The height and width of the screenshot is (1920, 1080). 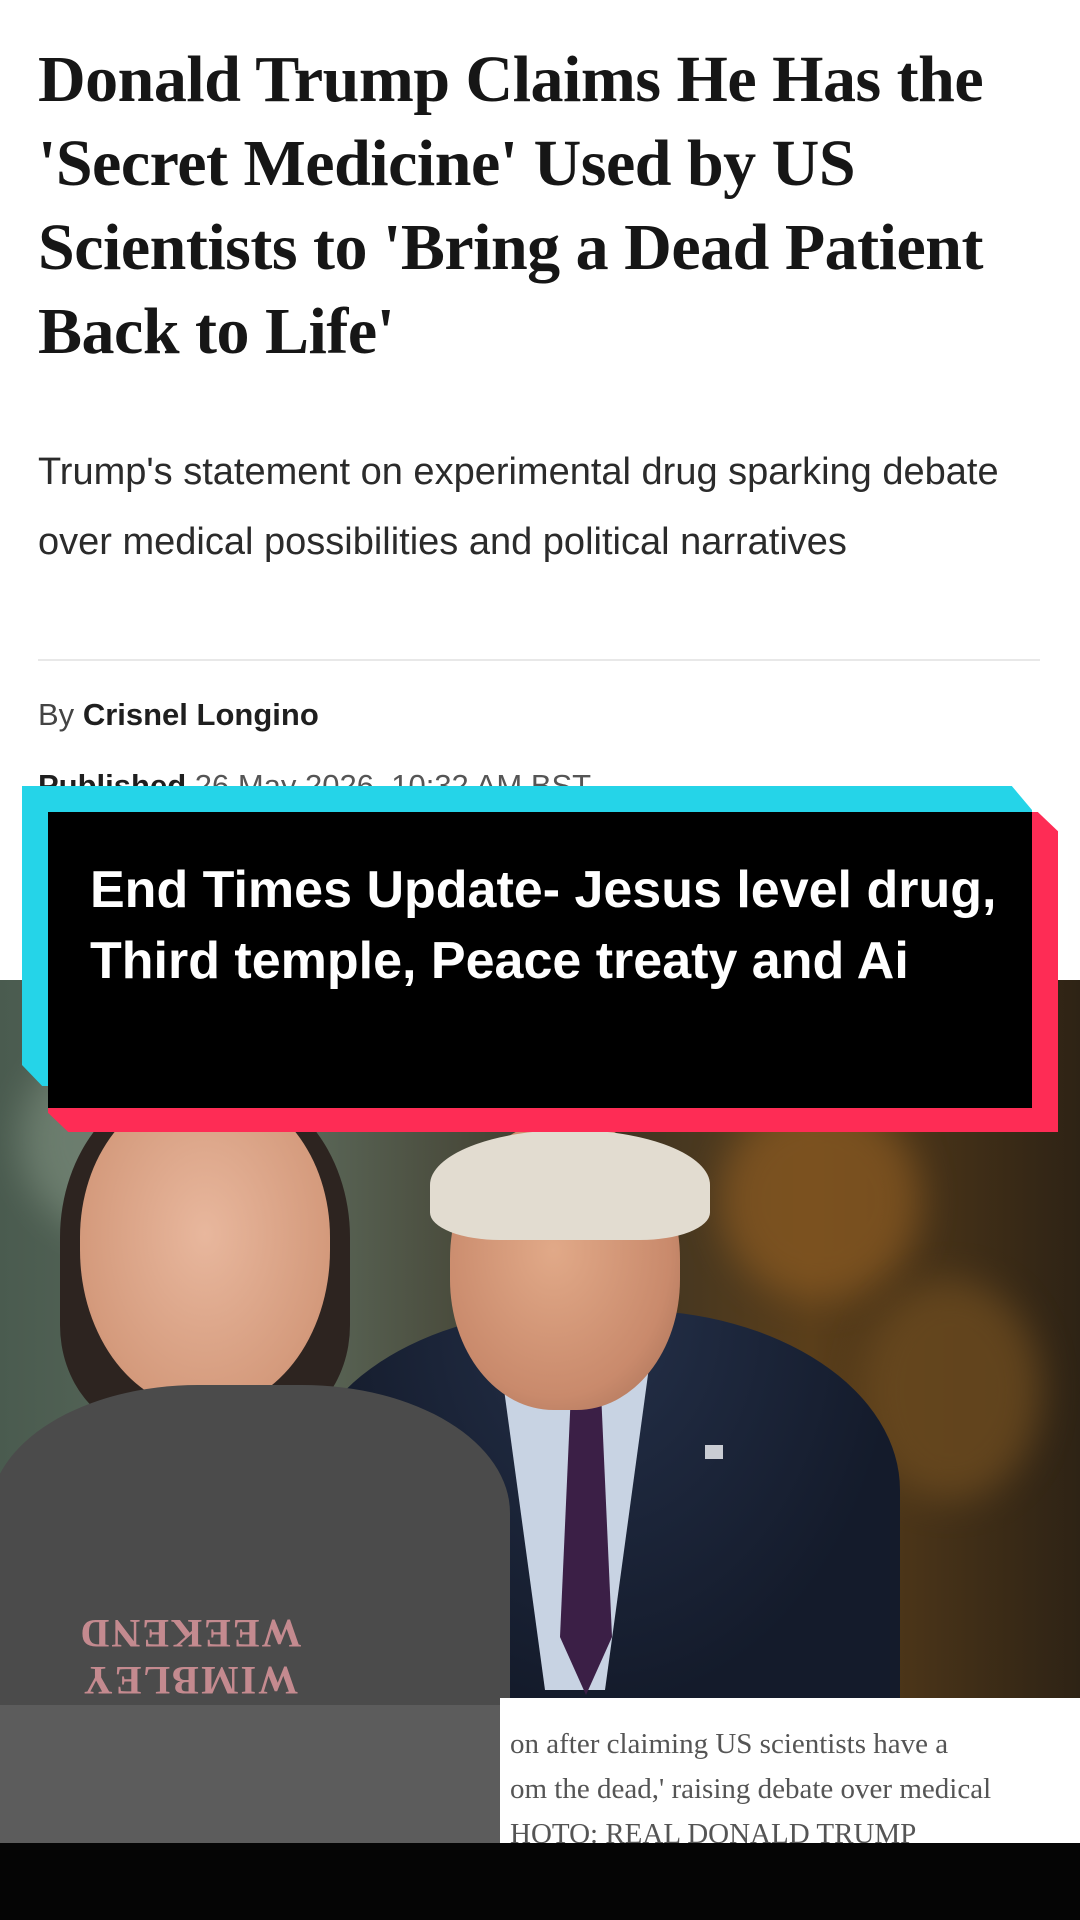 What do you see at coordinates (714, 1452) in the screenshot?
I see `flag-pin-icon` at bounding box center [714, 1452].